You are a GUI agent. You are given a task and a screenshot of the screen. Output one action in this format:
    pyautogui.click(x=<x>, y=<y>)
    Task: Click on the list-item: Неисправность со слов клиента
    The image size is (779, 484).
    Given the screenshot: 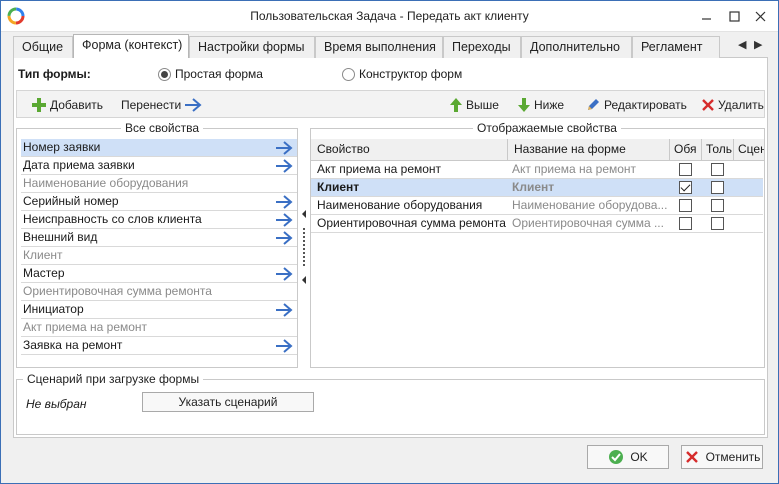 What is the action you would take?
    pyautogui.click(x=159, y=220)
    